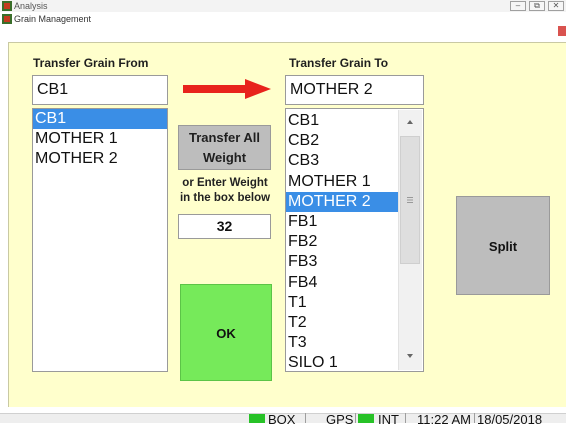 This screenshot has width=566, height=427. Describe the element at coordinates (342, 362) in the screenshot. I see `to-list-item: SILO 1` at that location.